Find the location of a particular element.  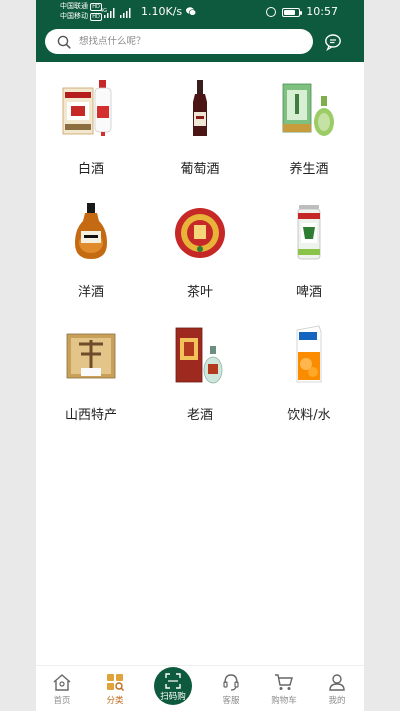

wine-bottle-icon is located at coordinates (200, 108).